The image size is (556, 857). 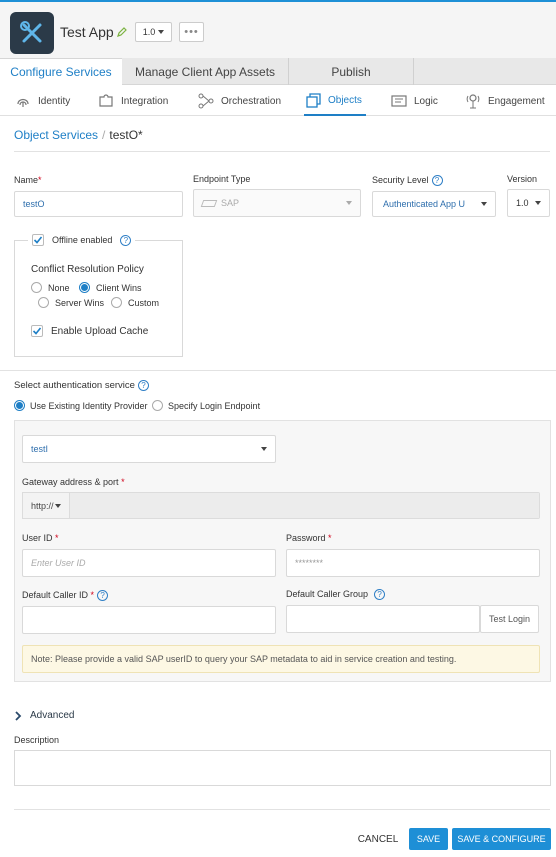 I want to click on security-level-label: Security Level?, so click(x=407, y=181).